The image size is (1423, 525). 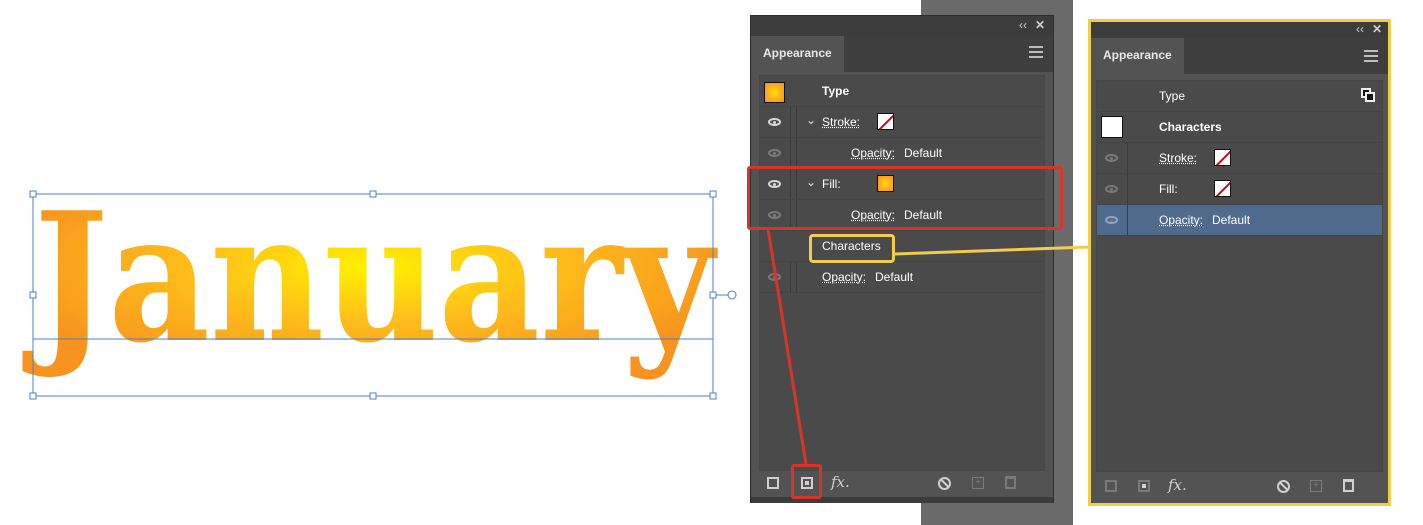 What do you see at coordinates (852, 248) in the screenshot?
I see `highlight-characters` at bounding box center [852, 248].